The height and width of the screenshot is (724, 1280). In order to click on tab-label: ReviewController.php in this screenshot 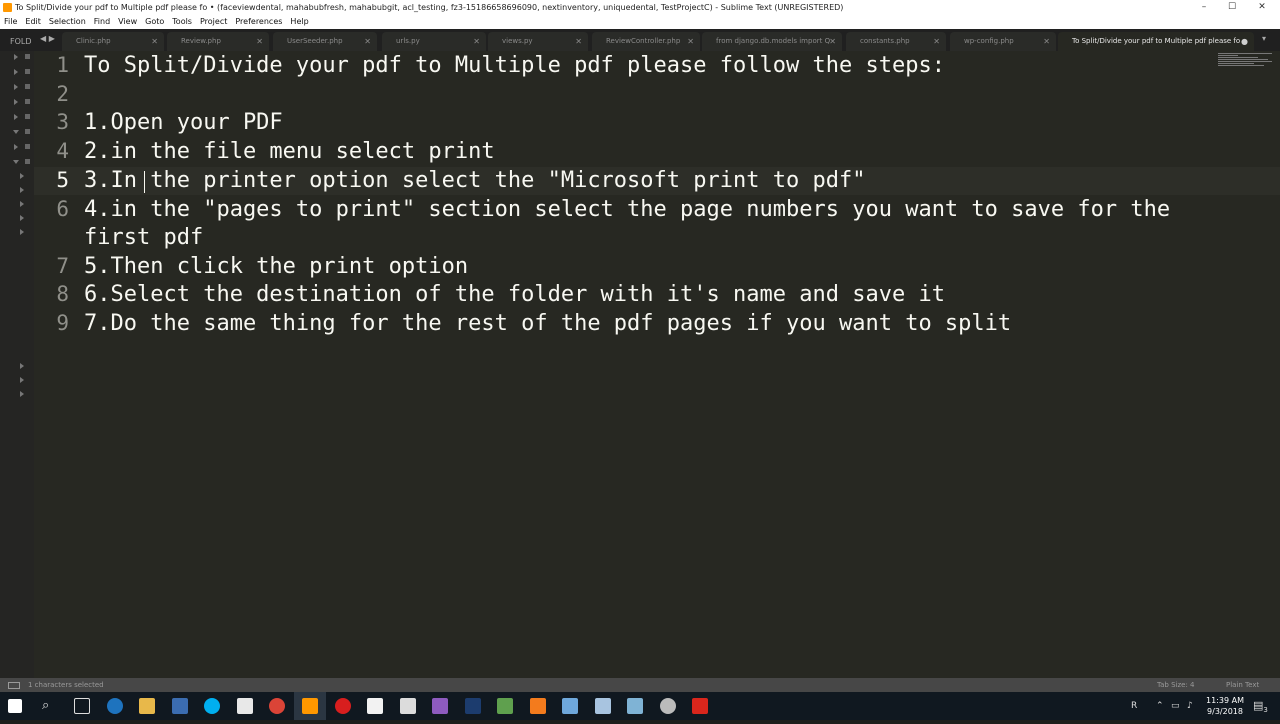, I will do `click(643, 41)`.